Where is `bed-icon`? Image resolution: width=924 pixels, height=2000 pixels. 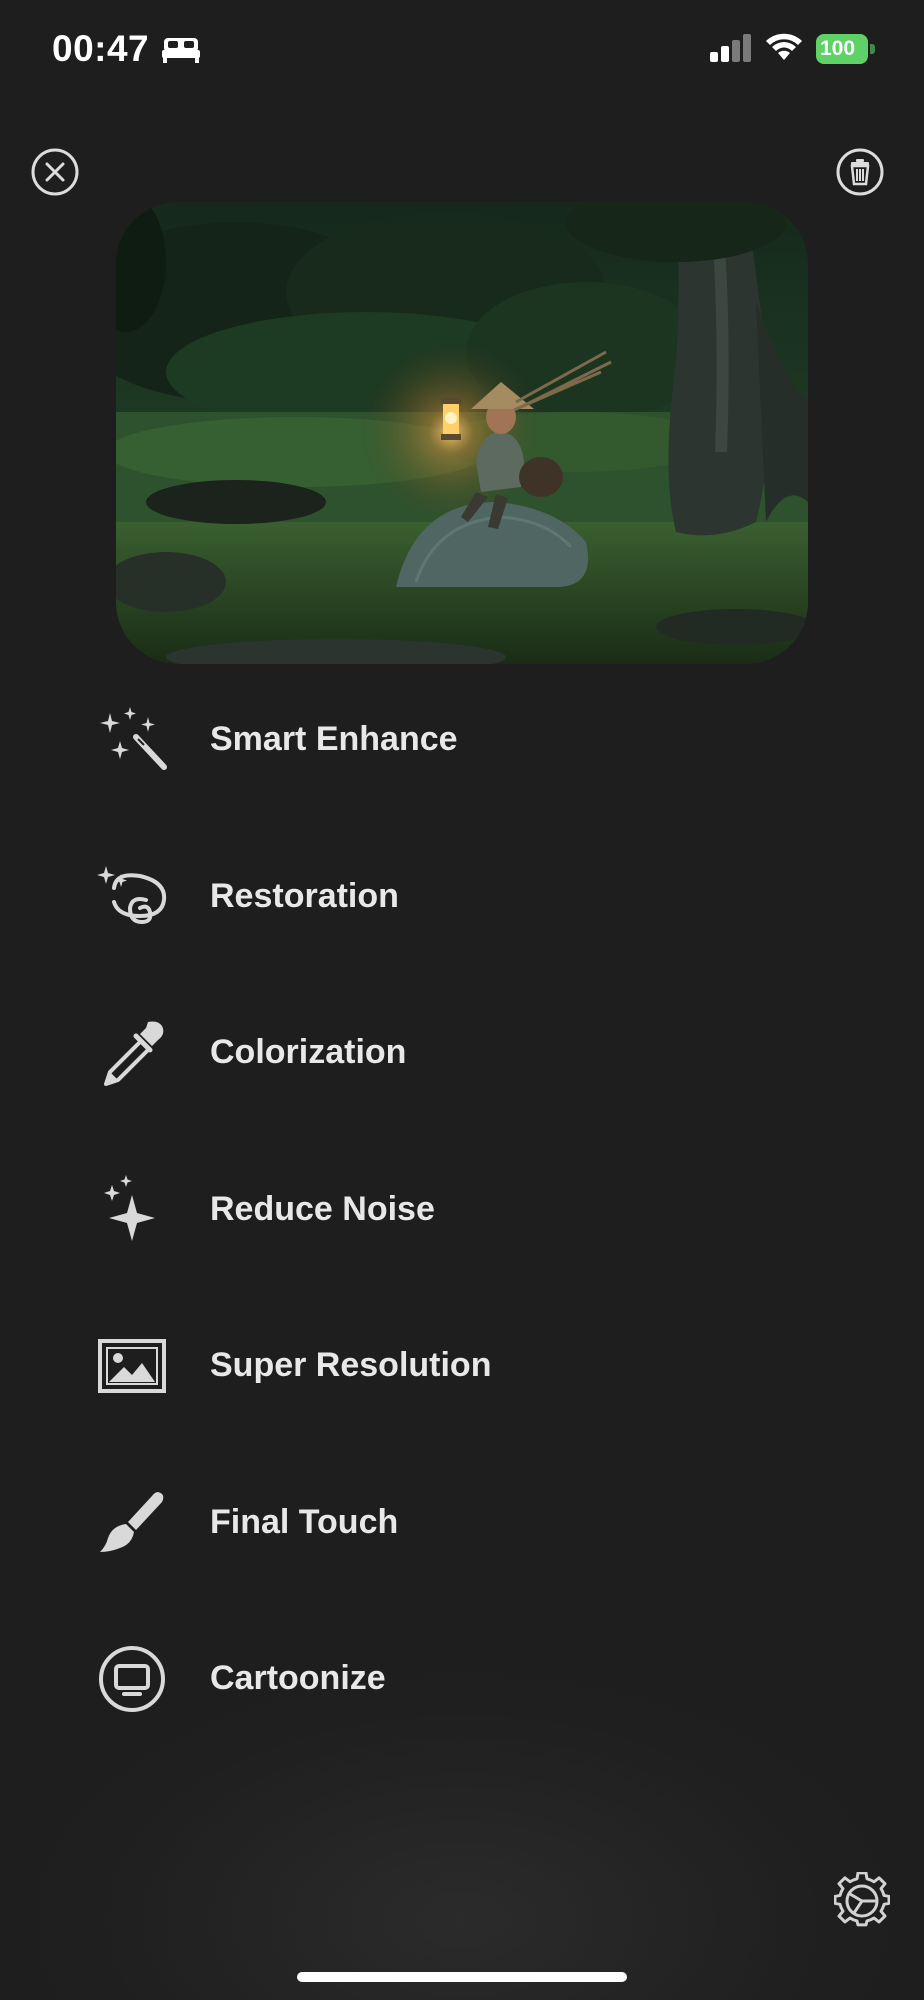 bed-icon is located at coordinates (181, 50).